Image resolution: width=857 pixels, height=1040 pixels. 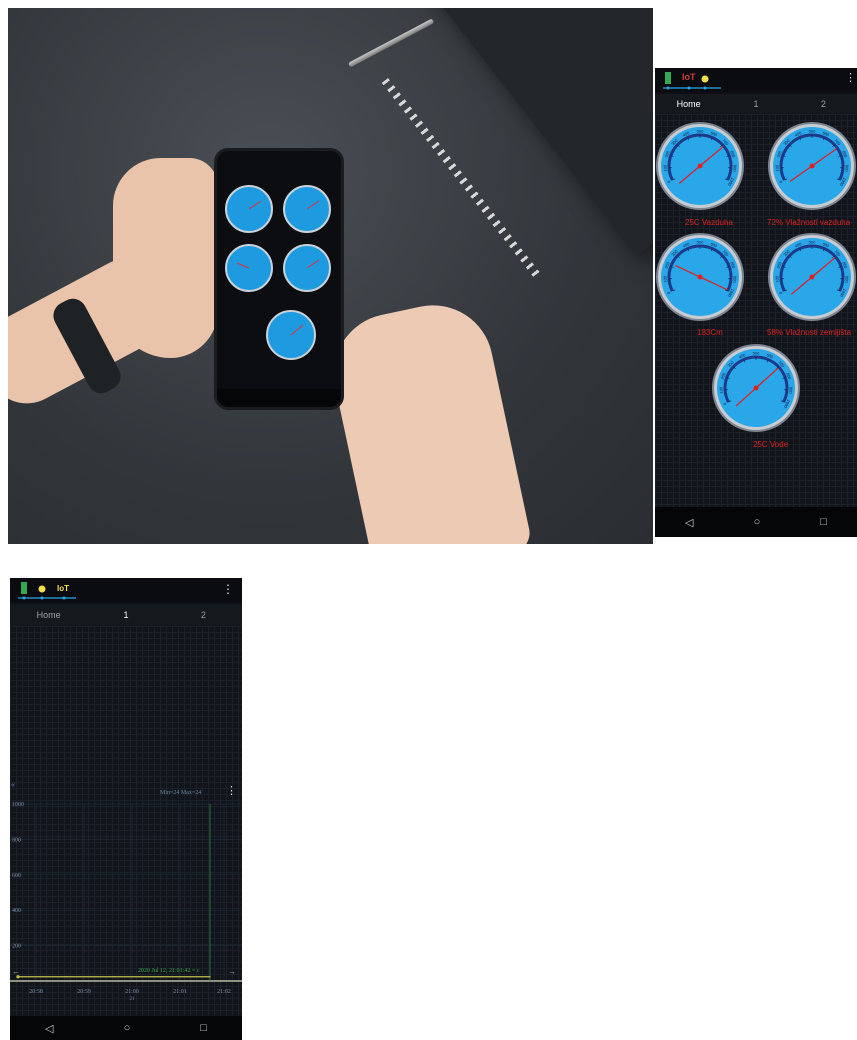 I want to click on gauge-1: 0100200300400 500 6007008009001000, so click(x=812, y=166).